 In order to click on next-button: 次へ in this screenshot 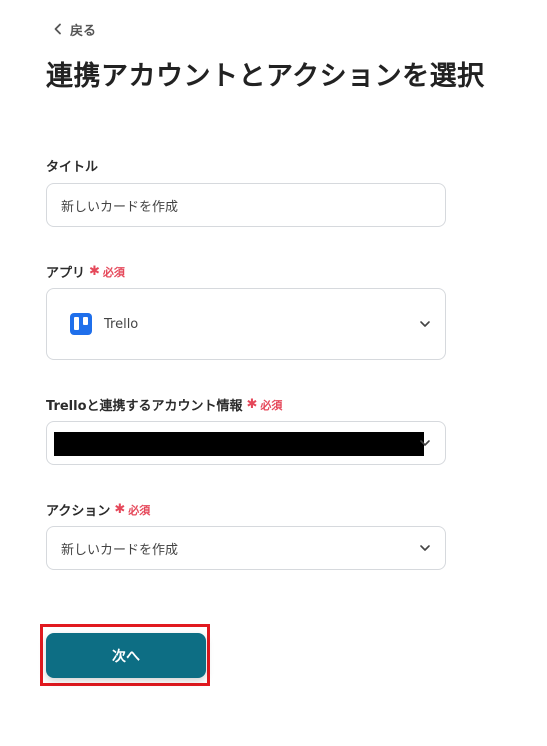, I will do `click(126, 655)`.